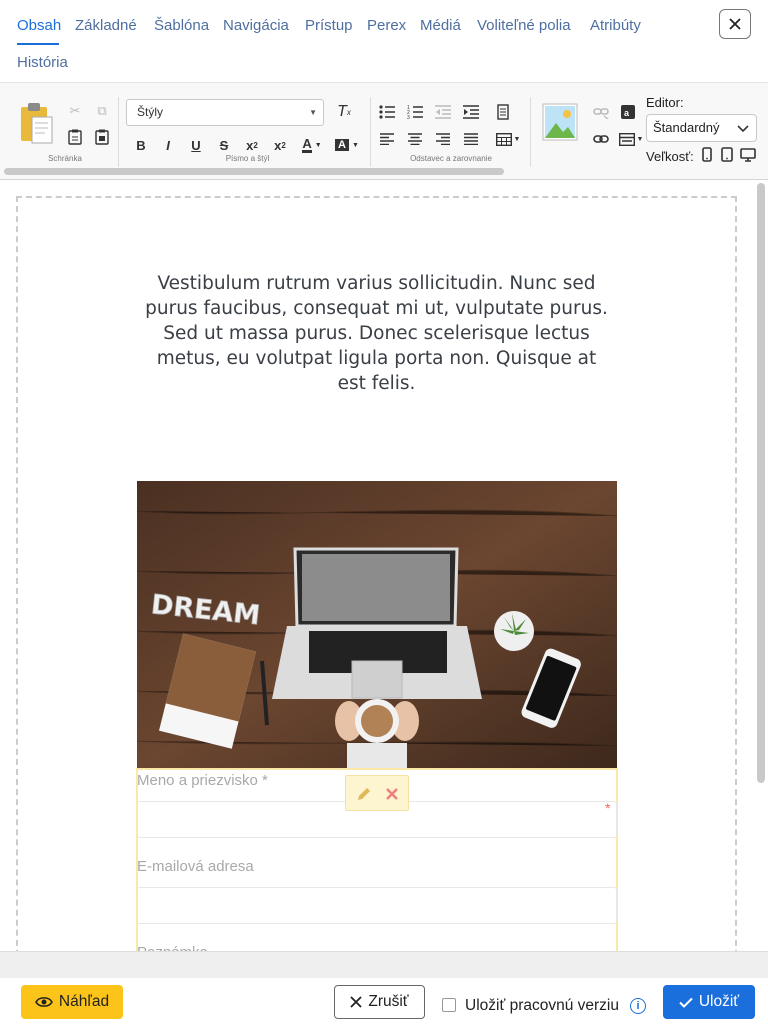  I want to click on editor-select: Štandardný, so click(701, 128).